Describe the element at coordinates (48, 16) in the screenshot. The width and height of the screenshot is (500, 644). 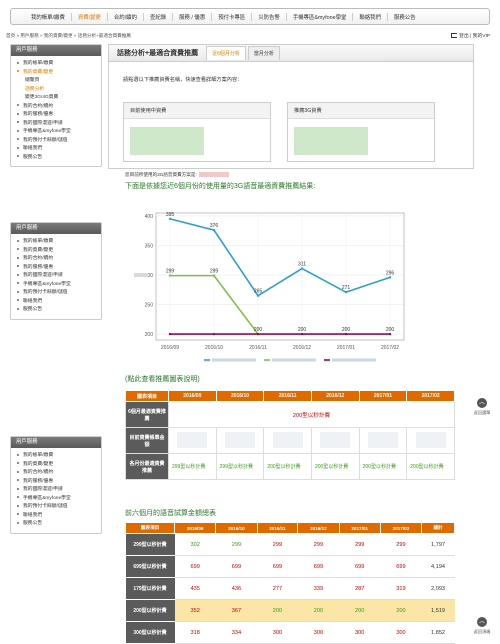
I see `topnav-item: 我的帳單/繳費` at that location.